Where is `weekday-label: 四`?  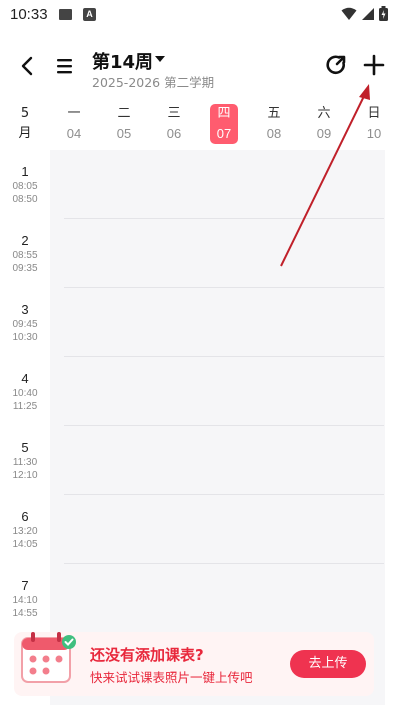
weekday-label: 四 is located at coordinates (224, 113).